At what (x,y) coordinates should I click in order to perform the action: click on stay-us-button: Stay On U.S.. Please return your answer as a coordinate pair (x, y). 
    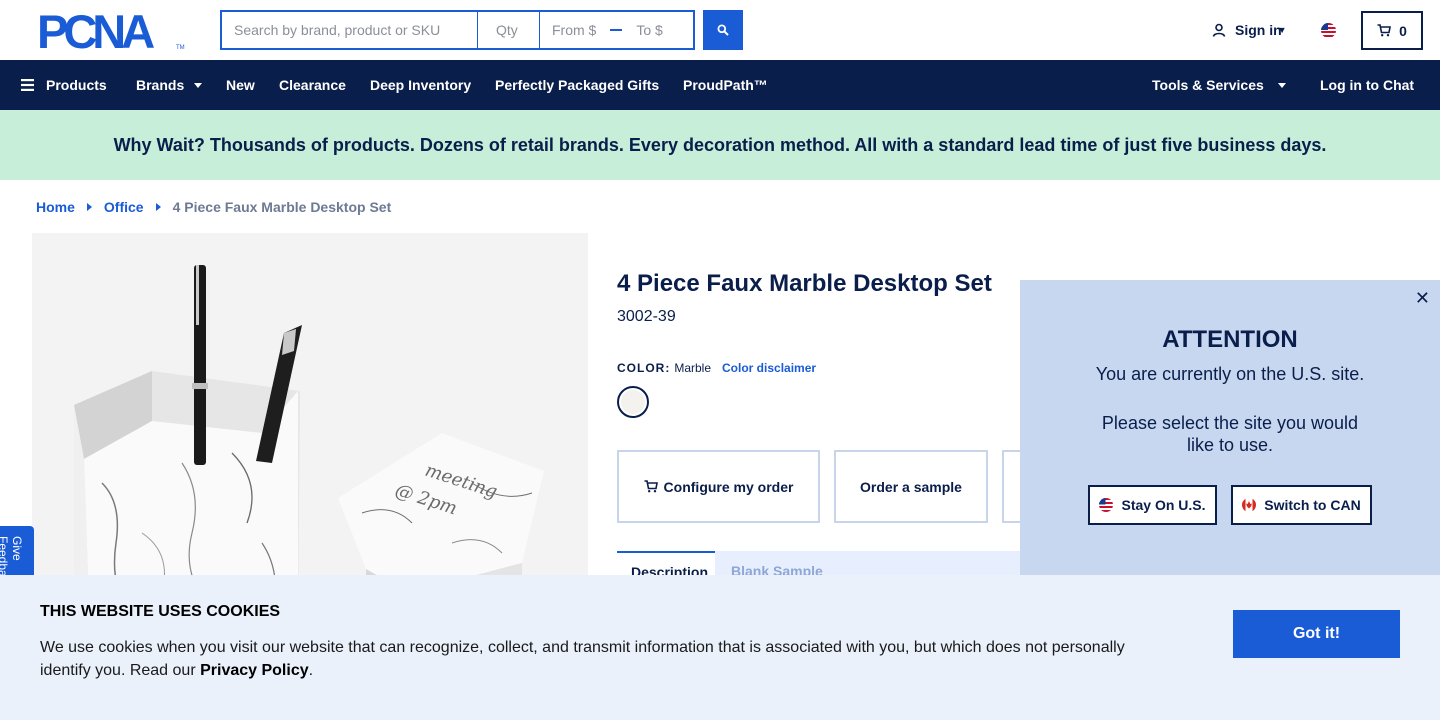
    Looking at the image, I should click on (1152, 505).